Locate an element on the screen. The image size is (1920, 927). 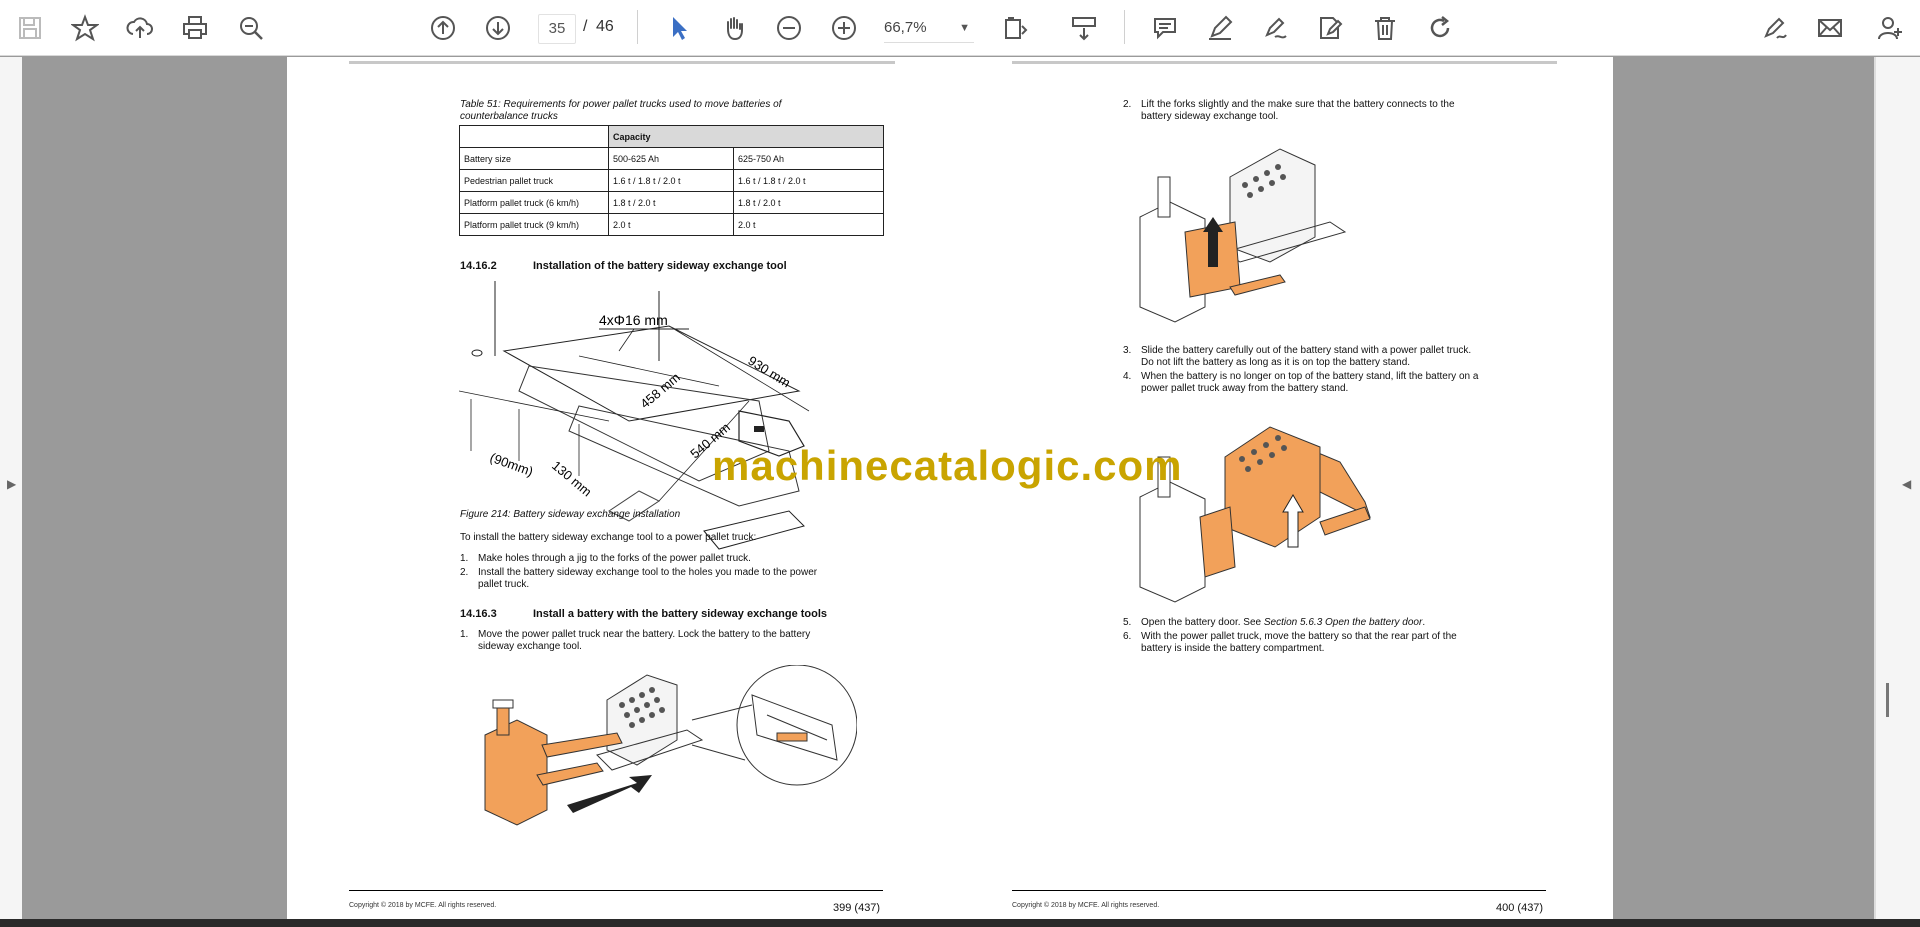
bottom-bar is located at coordinates (960, 923).